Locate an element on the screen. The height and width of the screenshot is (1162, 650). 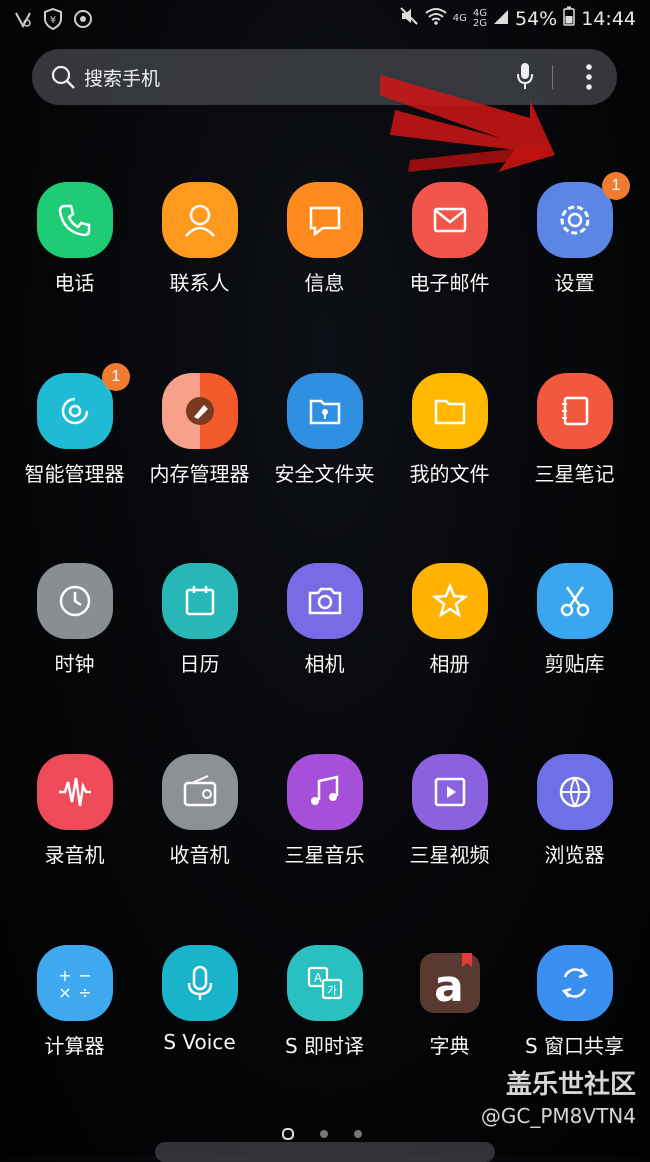
contacts-icon is located at coordinates (200, 220).